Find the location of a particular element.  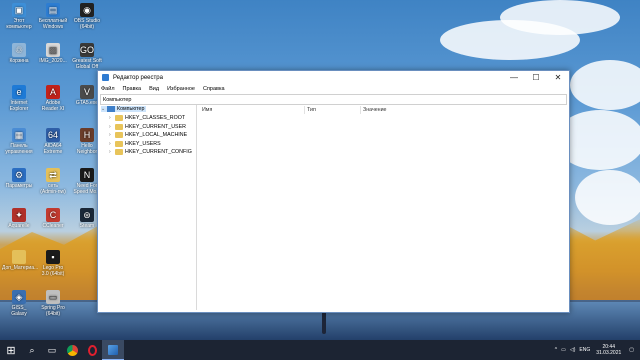

column-header-name: Имя is located at coordinates (207, 110).